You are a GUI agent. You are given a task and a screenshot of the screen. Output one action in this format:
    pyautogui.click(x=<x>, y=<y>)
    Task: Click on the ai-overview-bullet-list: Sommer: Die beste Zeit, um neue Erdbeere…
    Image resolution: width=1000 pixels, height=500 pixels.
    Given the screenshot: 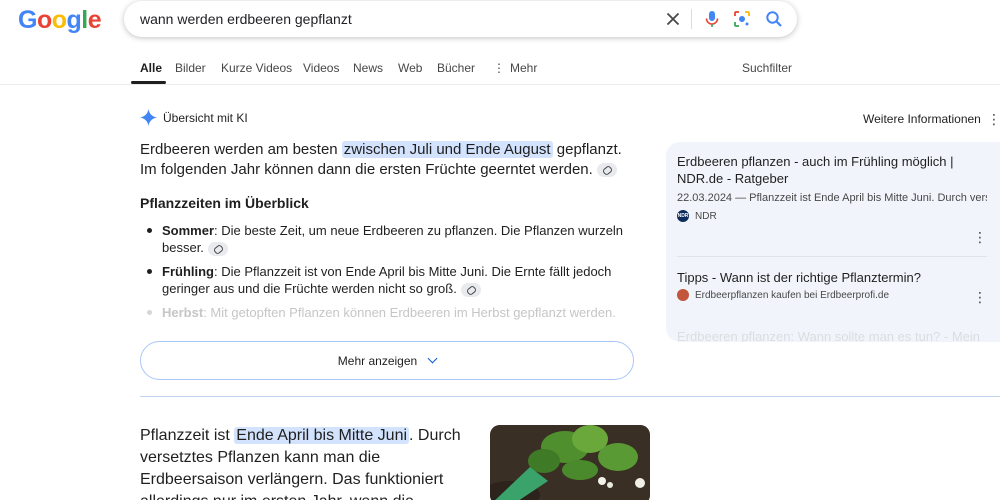 What is the action you would take?
    pyautogui.click(x=385, y=275)
    